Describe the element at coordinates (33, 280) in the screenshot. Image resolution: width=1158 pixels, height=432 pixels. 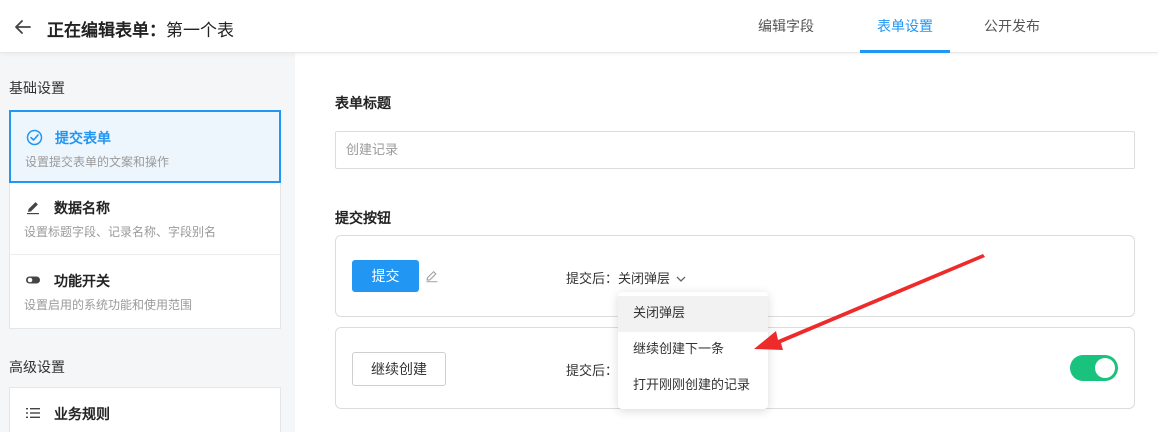
I see `toggle-icon` at that location.